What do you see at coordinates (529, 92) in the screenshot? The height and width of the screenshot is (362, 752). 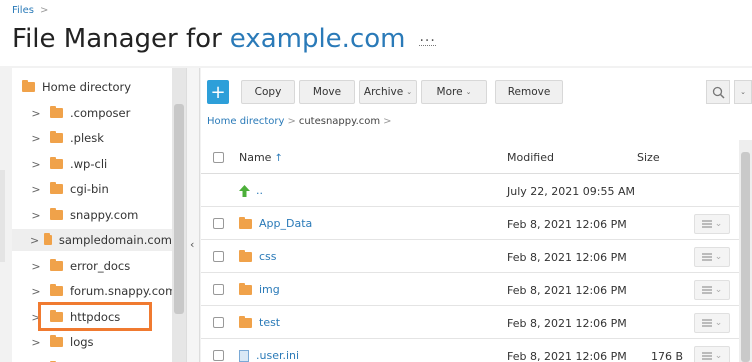 I see `remove-button: Remove` at bounding box center [529, 92].